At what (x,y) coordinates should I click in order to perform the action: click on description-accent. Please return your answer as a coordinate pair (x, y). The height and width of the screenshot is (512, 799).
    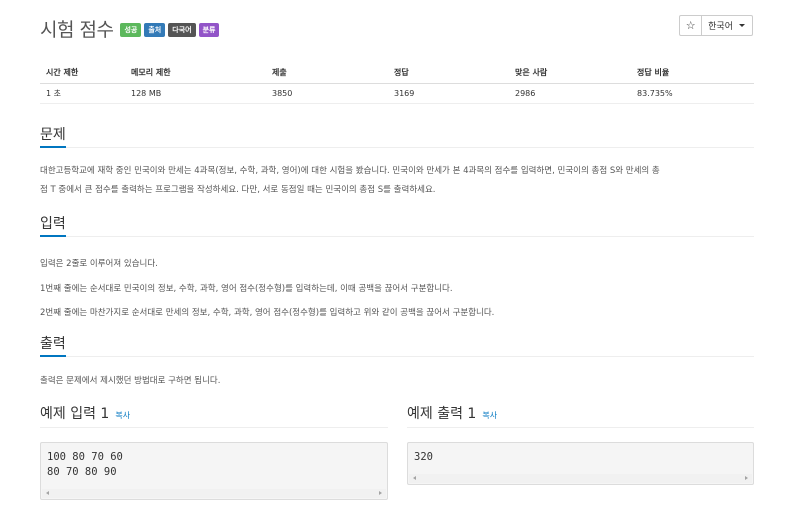
    Looking at the image, I should click on (53, 147).